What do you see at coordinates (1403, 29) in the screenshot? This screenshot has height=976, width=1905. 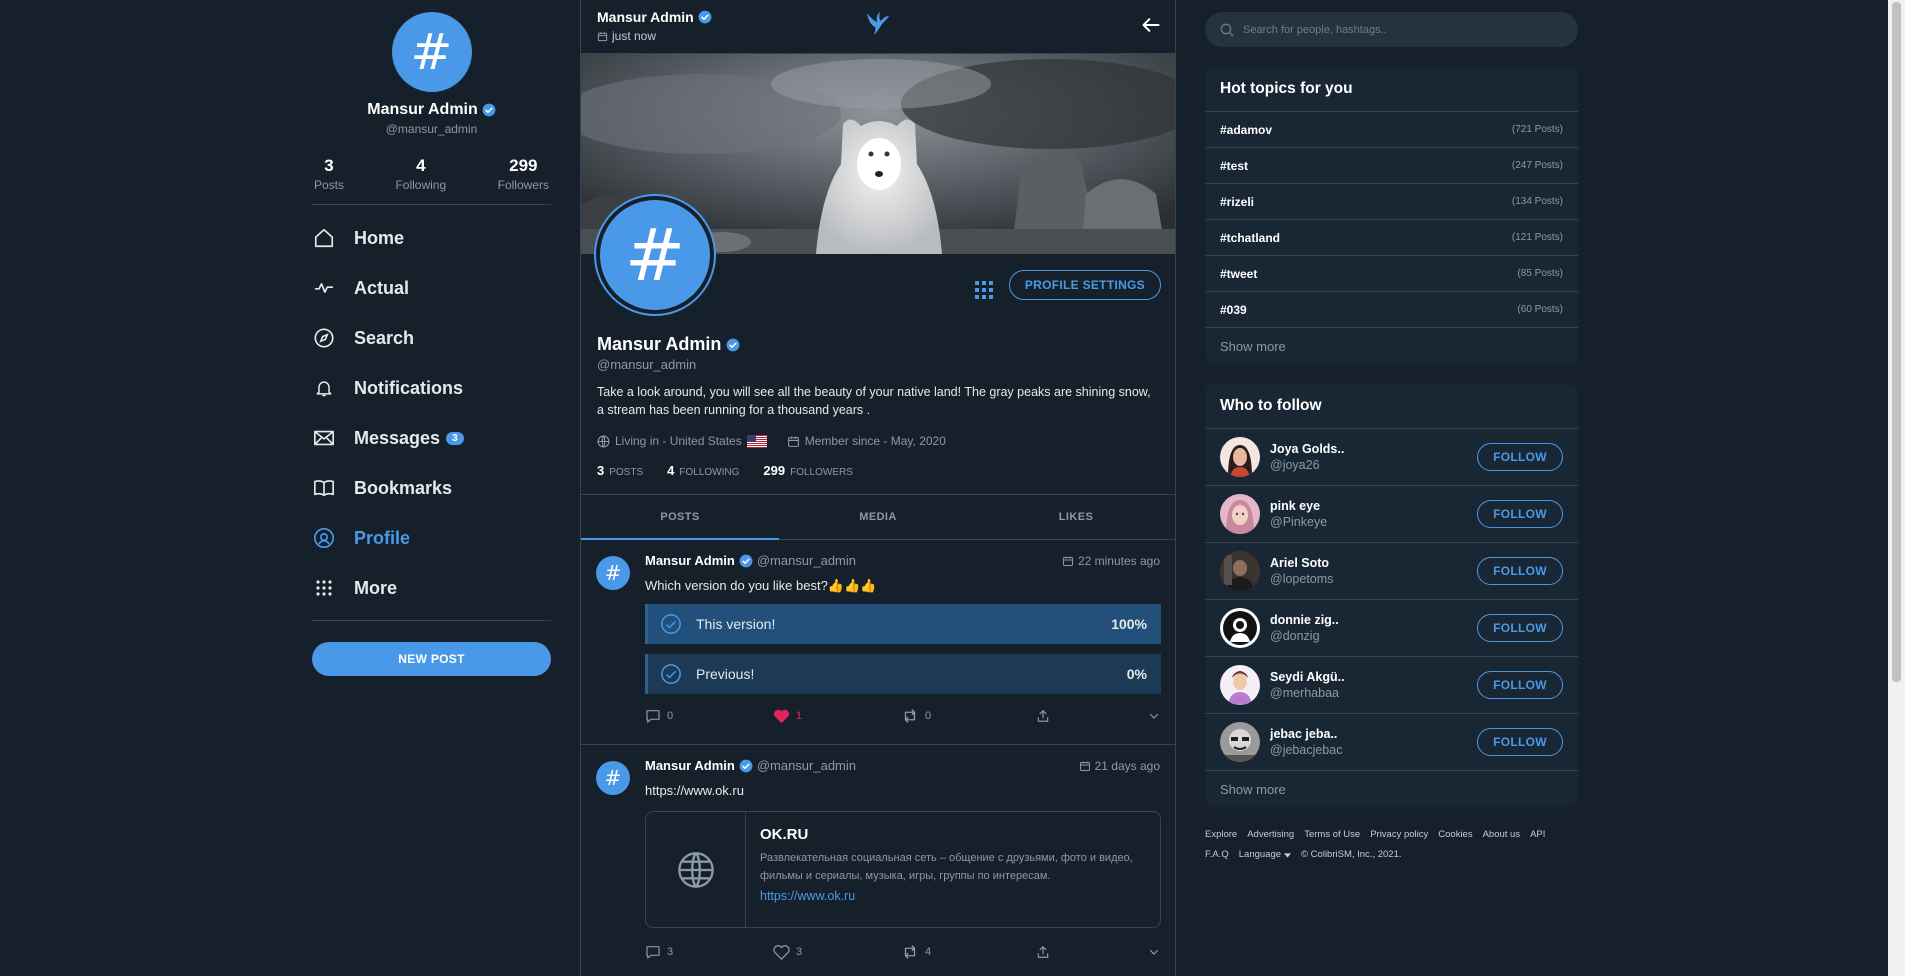 I see `search-input` at bounding box center [1403, 29].